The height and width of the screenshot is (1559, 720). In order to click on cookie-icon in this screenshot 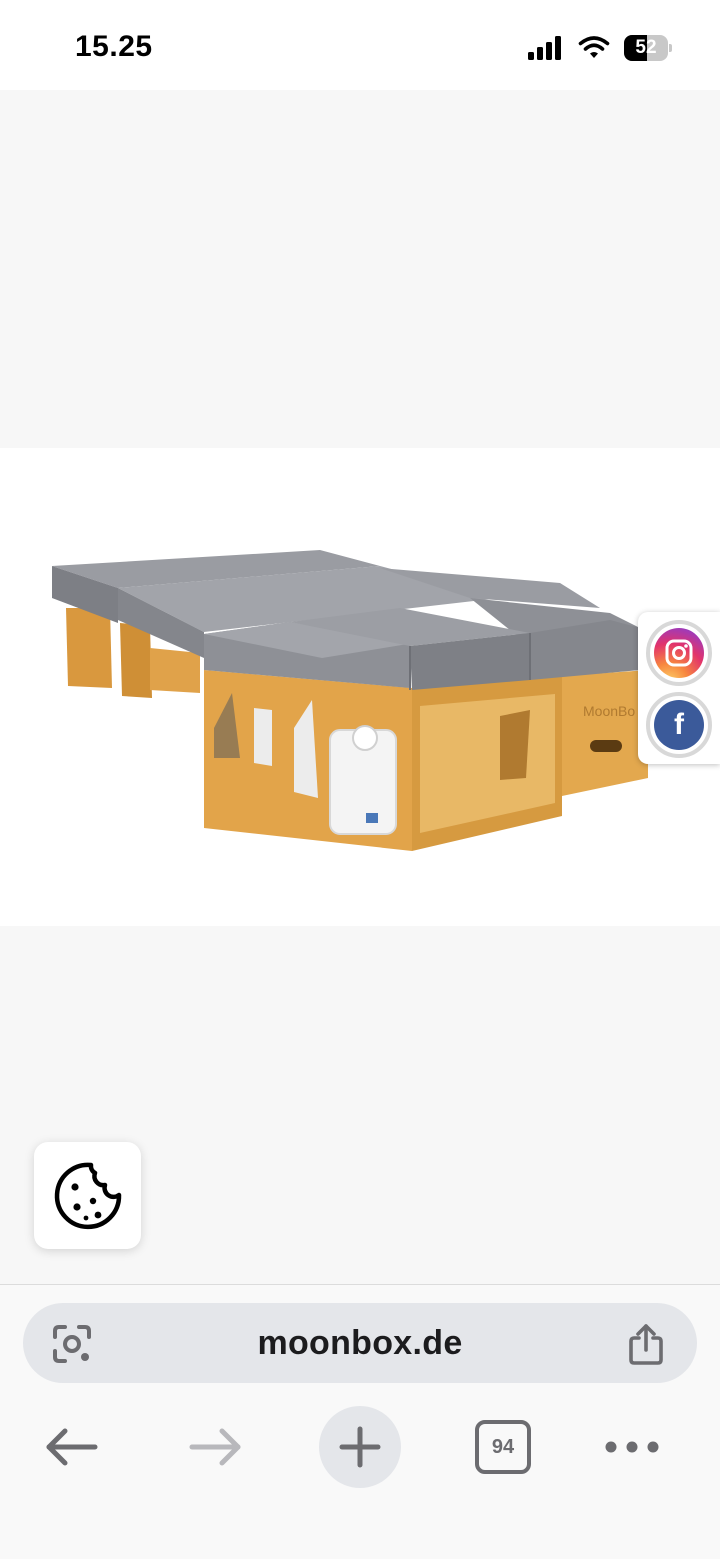, I will do `click(87, 1195)`.